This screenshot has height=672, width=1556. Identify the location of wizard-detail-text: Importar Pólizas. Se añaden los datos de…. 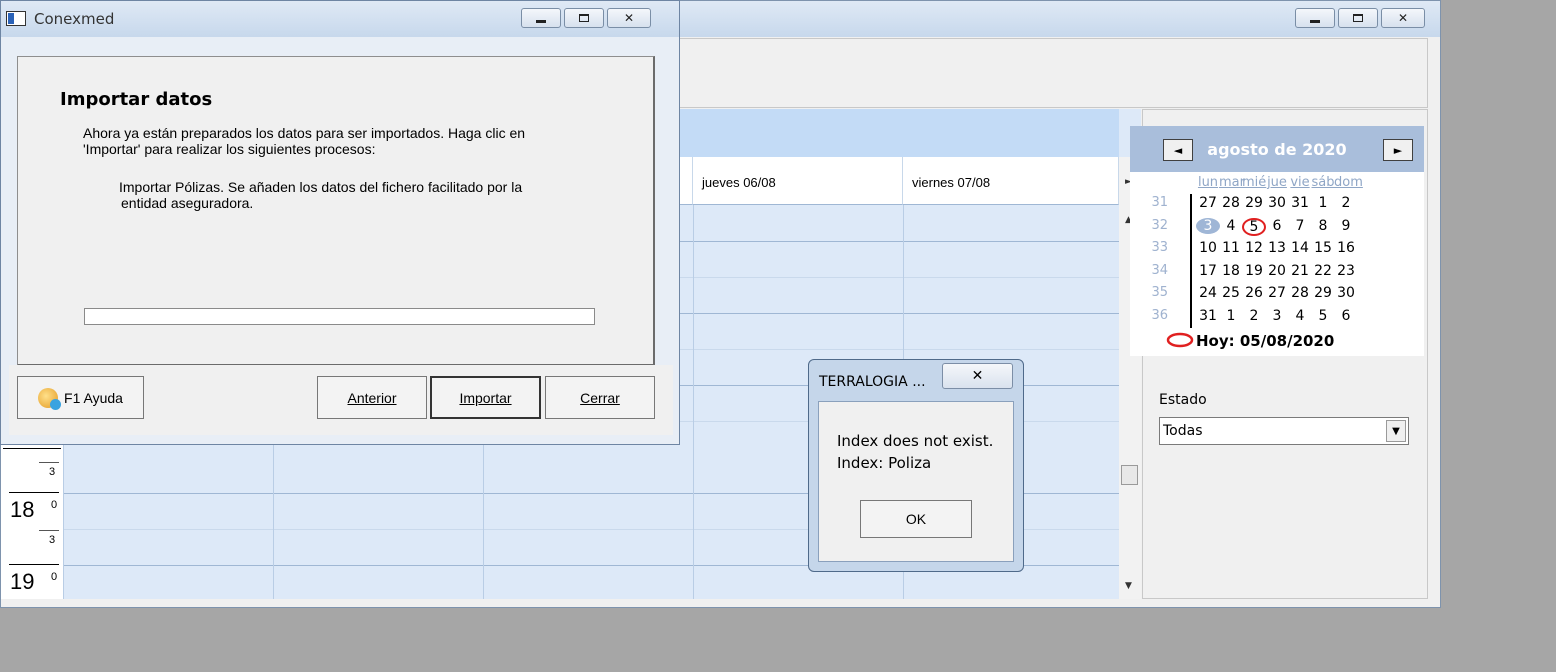
(320, 195).